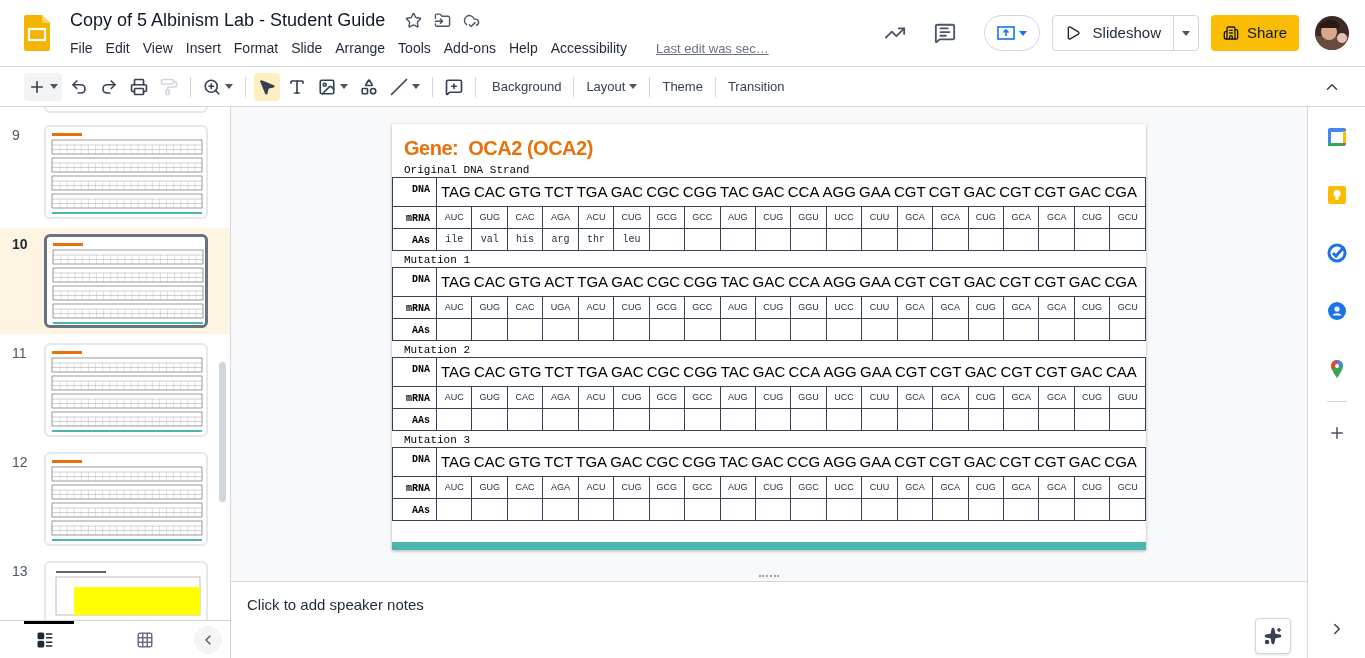 This screenshot has width=1365, height=658. What do you see at coordinates (588, 48) in the screenshot?
I see `menu-item: Accessibility` at bounding box center [588, 48].